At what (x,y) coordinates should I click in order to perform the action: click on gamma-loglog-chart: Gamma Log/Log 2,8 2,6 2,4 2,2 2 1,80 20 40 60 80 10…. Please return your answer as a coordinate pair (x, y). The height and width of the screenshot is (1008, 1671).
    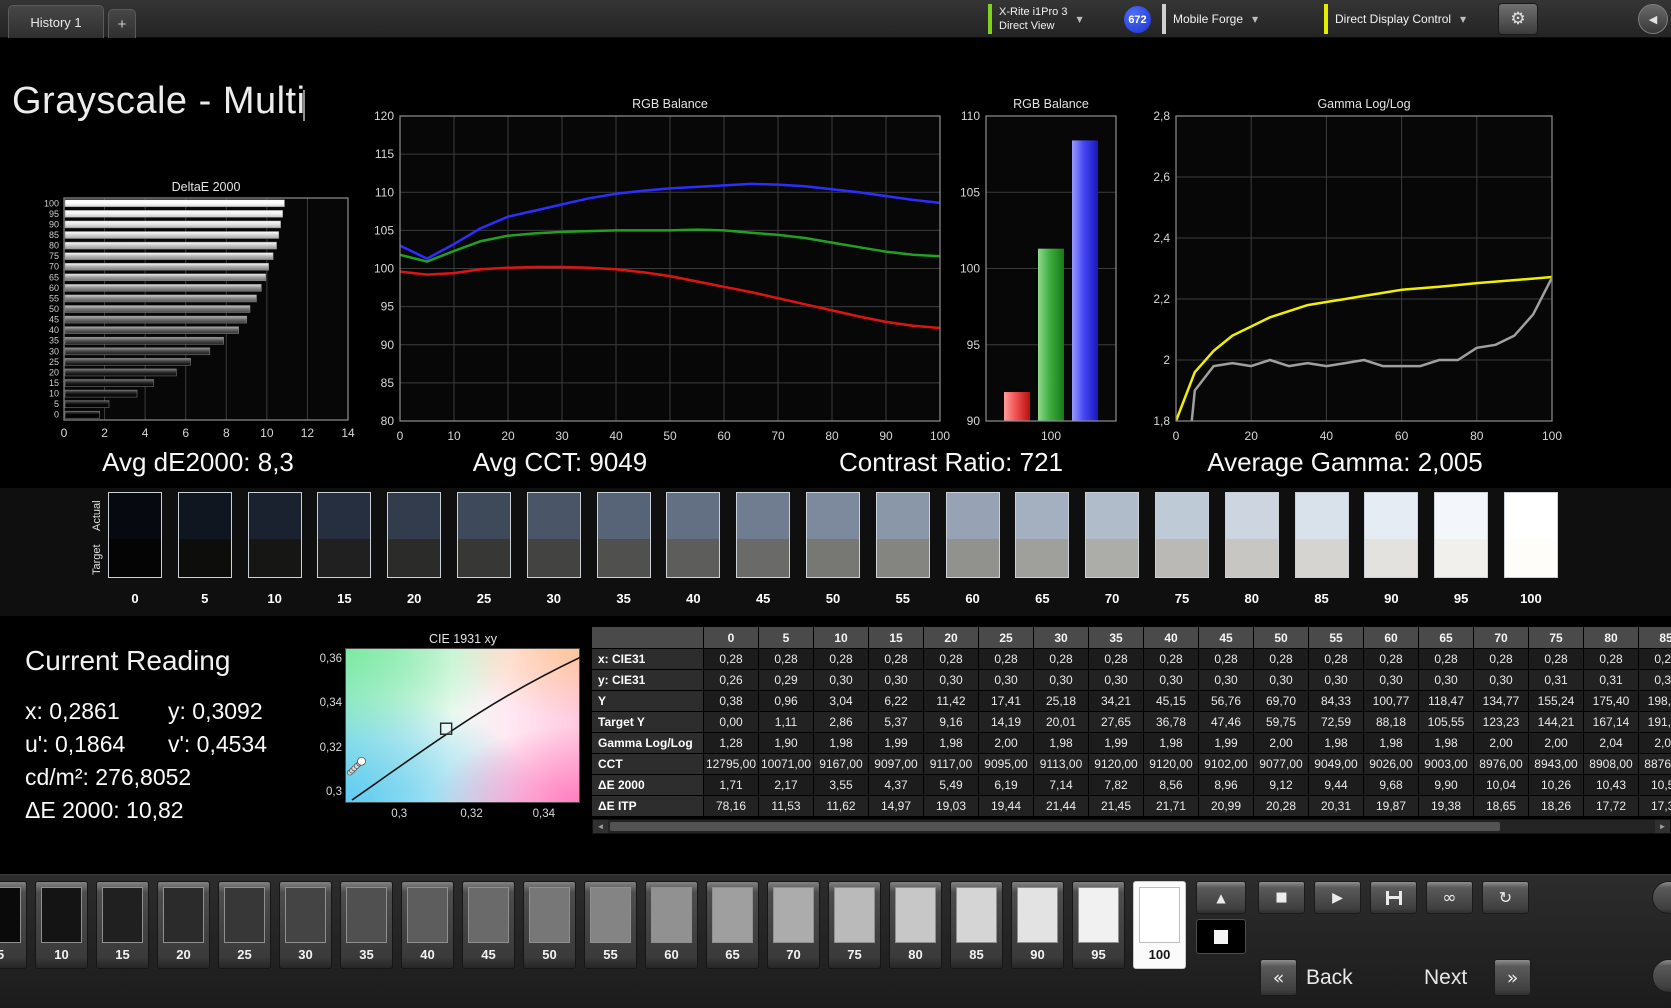
    Looking at the image, I should click on (1357, 270).